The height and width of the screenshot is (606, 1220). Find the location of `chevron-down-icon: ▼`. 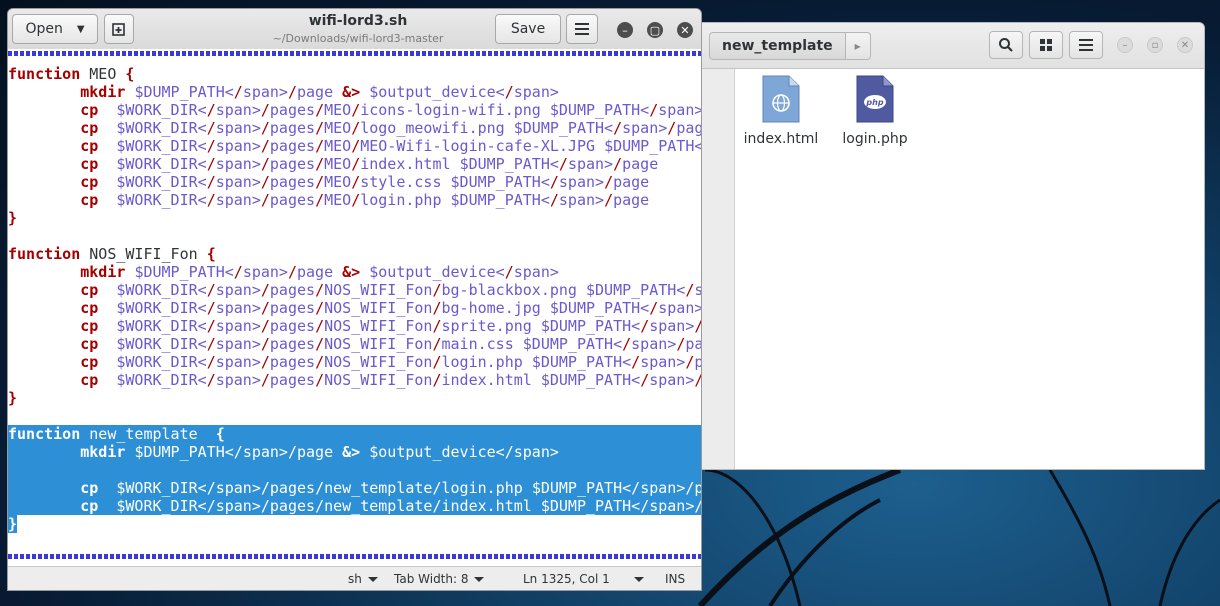

chevron-down-icon: ▼ is located at coordinates (80, 29).